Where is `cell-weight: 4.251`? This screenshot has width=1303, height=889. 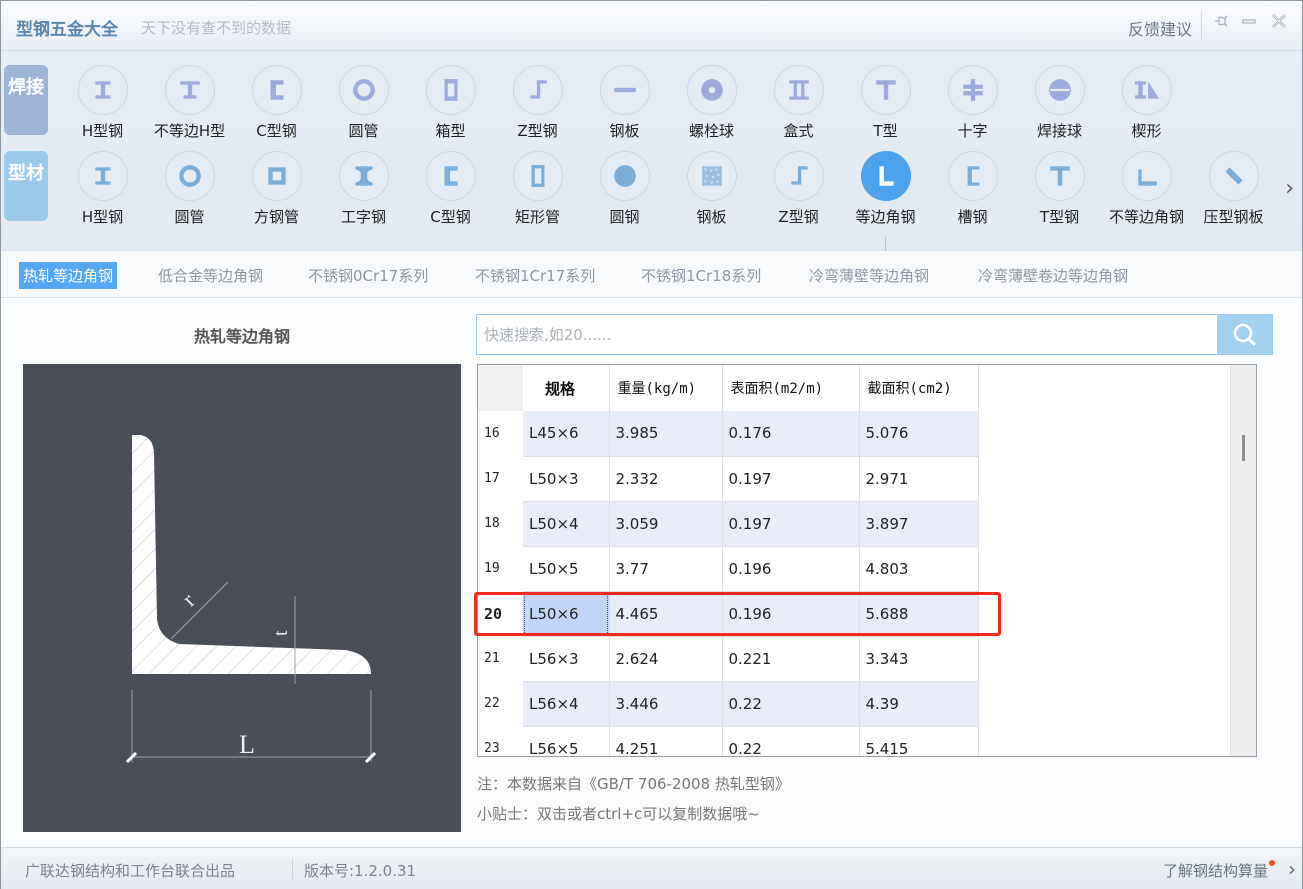
cell-weight: 4.251 is located at coordinates (666, 741).